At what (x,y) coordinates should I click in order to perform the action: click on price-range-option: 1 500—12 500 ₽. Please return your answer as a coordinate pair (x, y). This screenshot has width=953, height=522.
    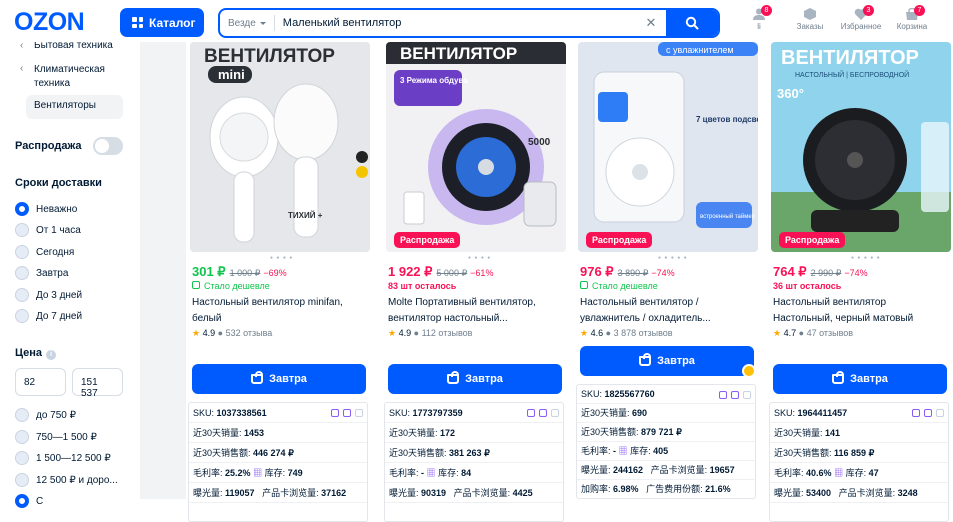
    Looking at the image, I should click on (63, 458).